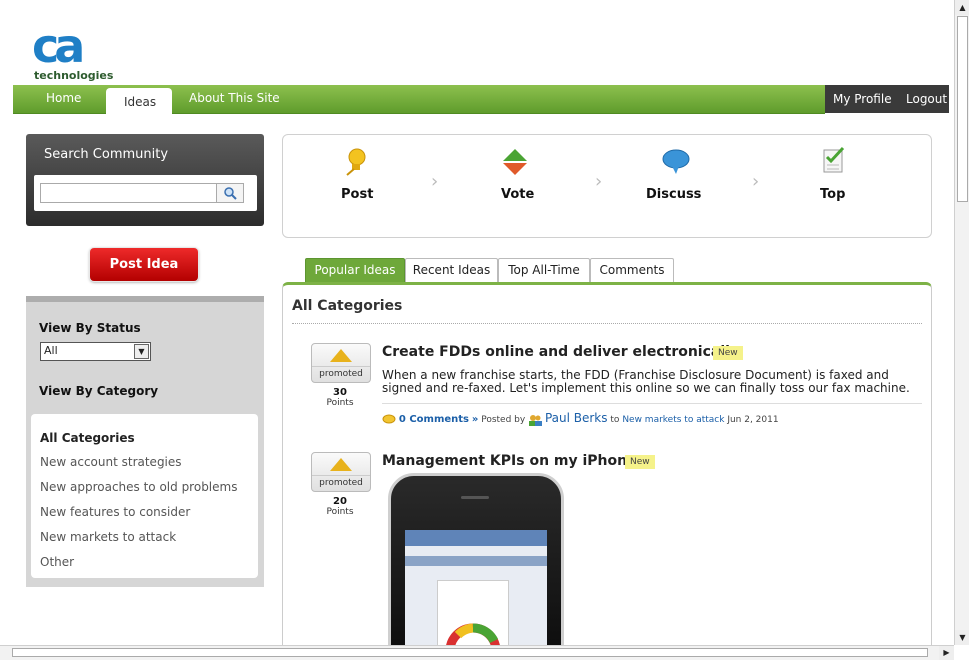 This screenshot has width=969, height=660. I want to click on phone-speaker, so click(475, 497).